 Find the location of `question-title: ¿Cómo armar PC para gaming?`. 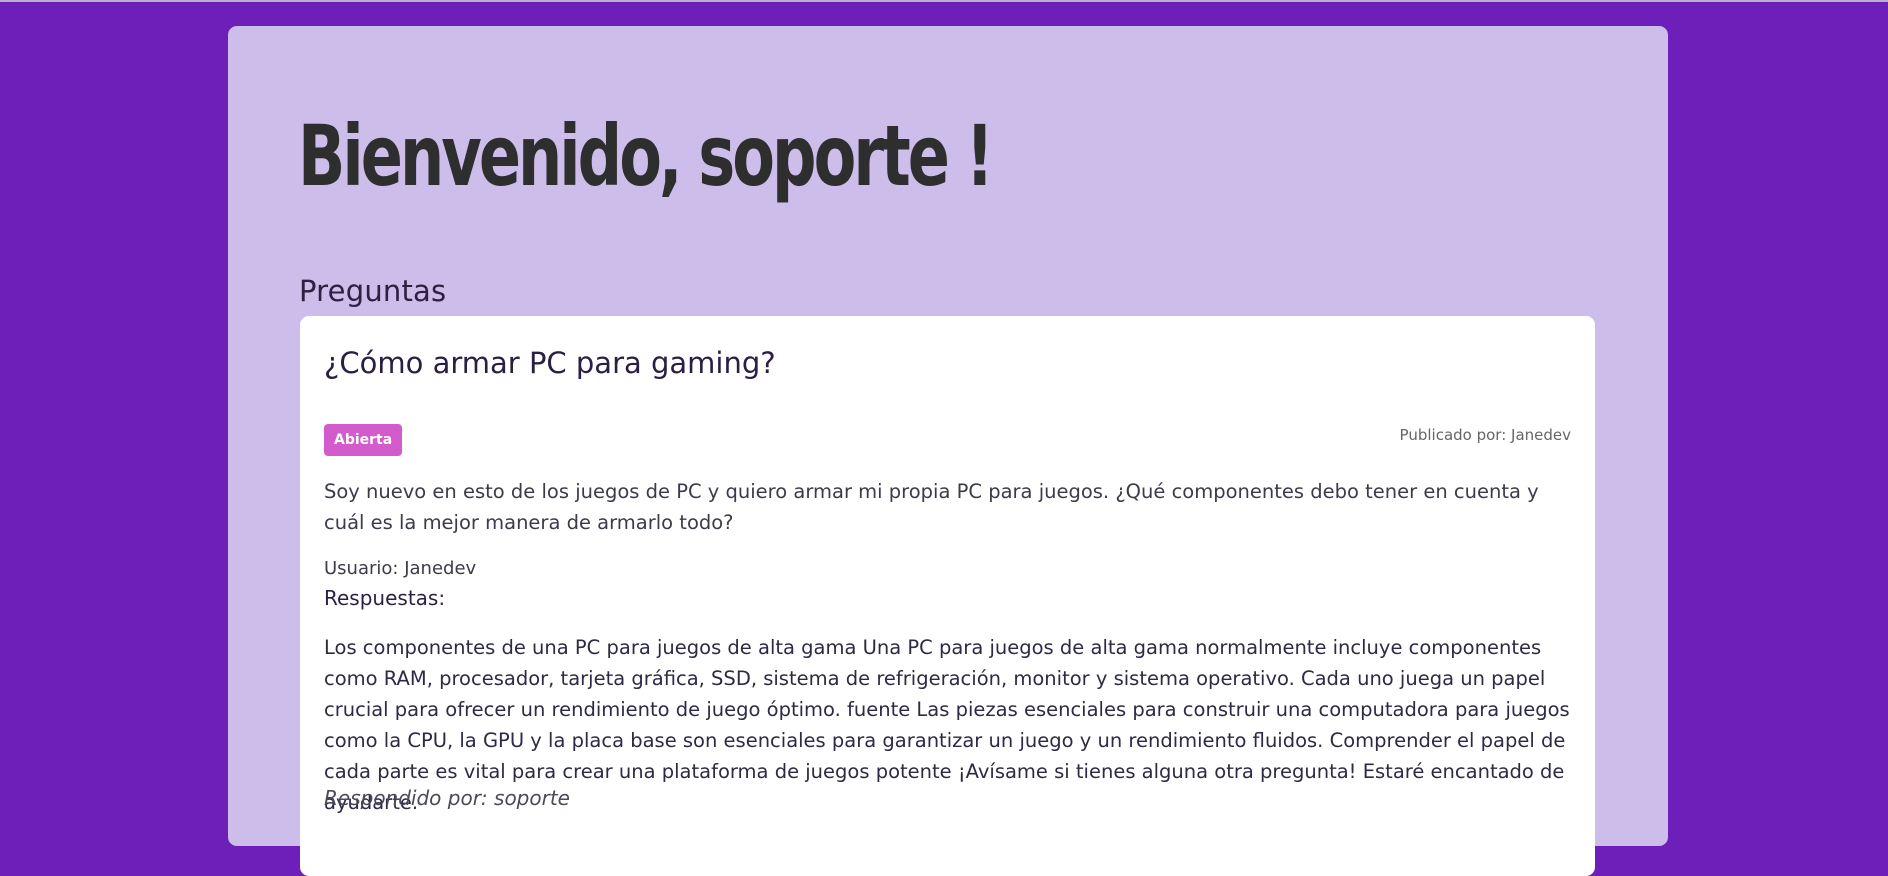

question-title: ¿Cómo armar PC para gaming? is located at coordinates (550, 363).